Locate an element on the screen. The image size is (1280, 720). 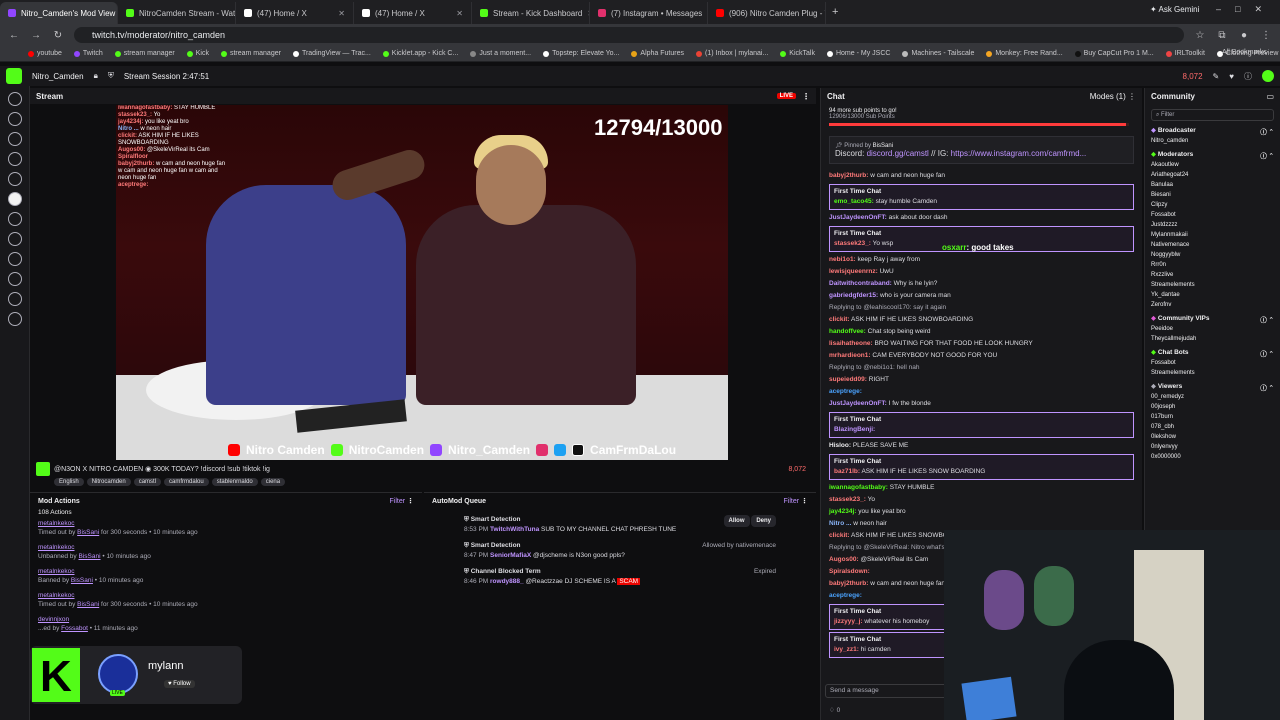
community-user: Clipzy is located at coordinates (1215, 205).